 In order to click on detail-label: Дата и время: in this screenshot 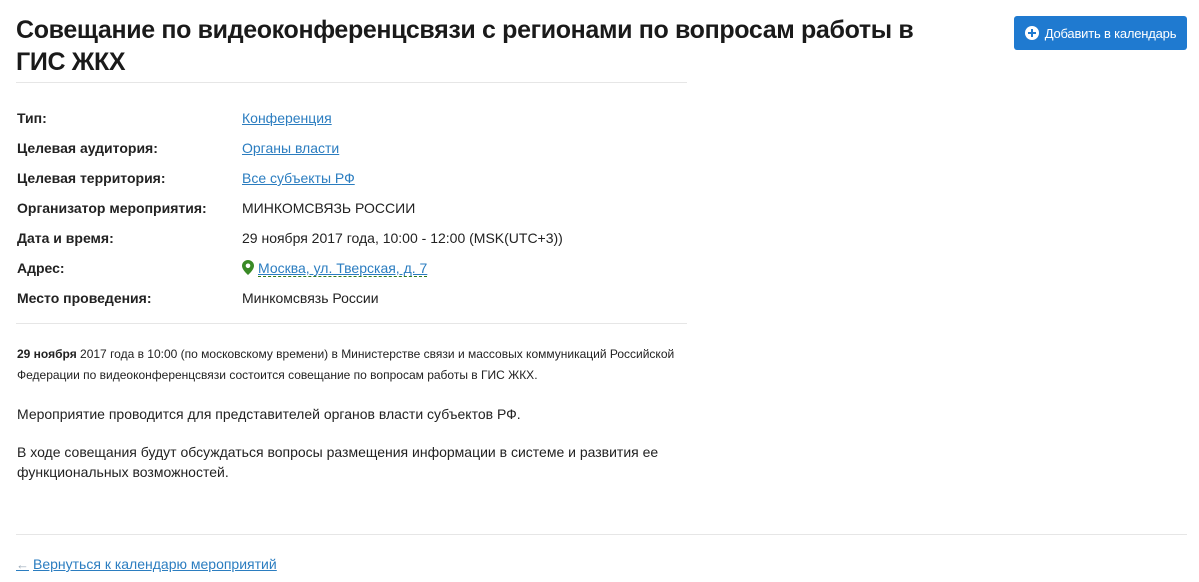, I will do `click(65, 238)`.